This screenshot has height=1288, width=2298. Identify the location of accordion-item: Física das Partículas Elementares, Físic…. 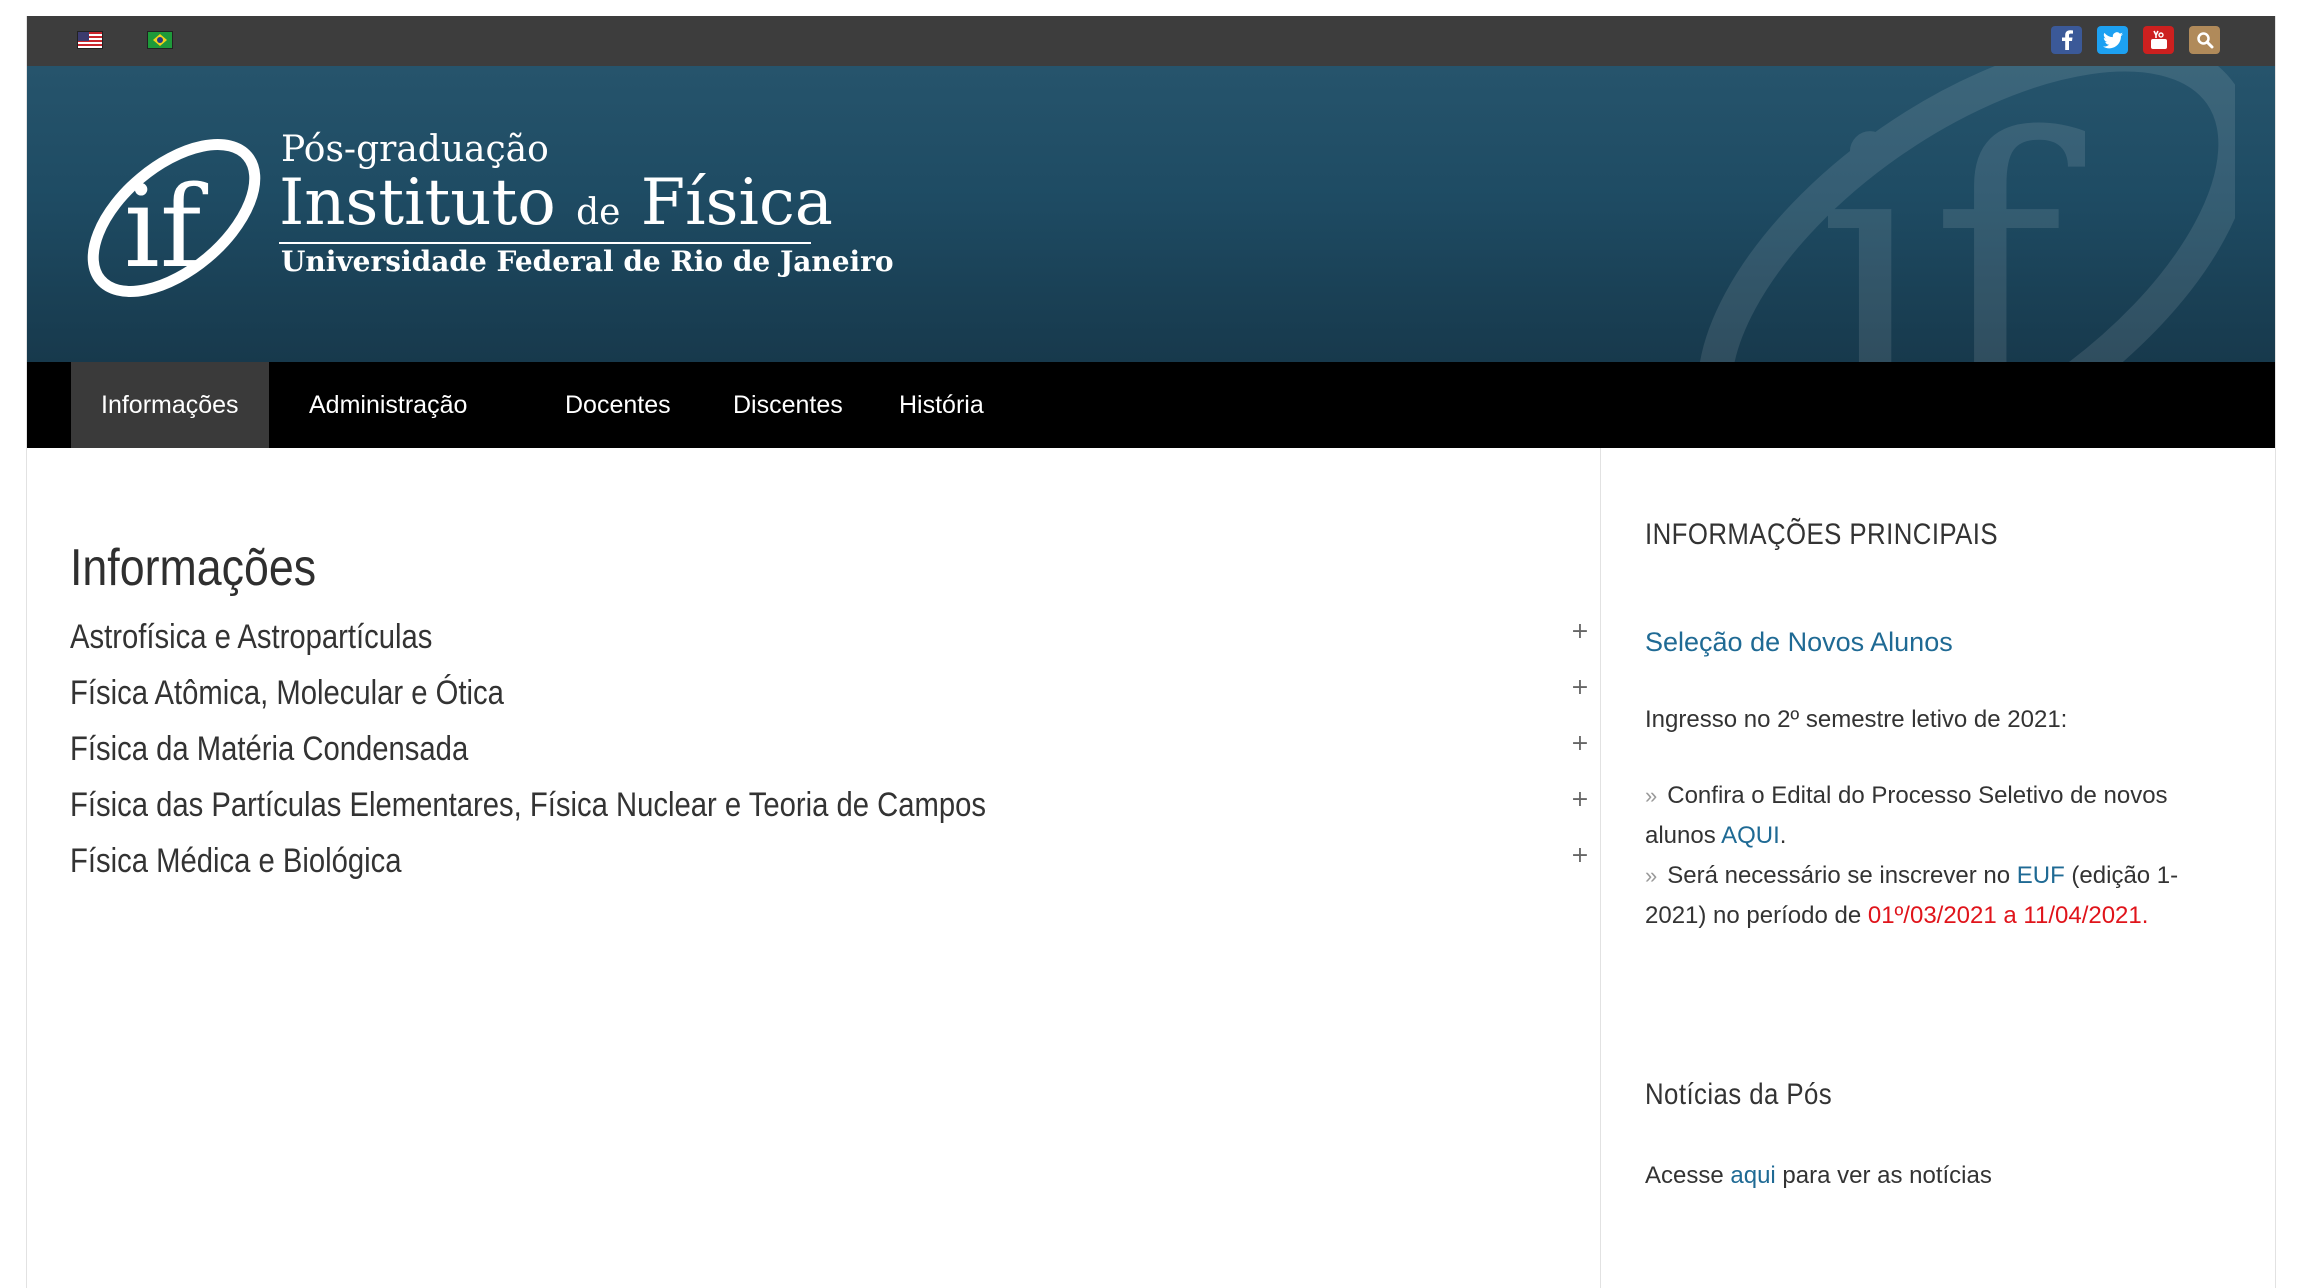
(830, 812).